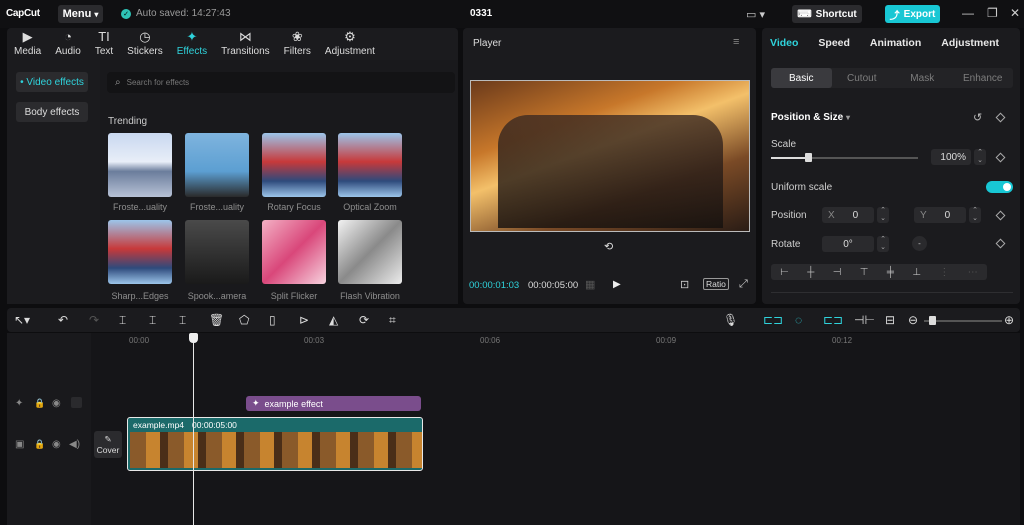 This screenshot has height=525, width=1024. Describe the element at coordinates (68, 44) in the screenshot. I see `tab-audio: ◔ Audio` at that location.